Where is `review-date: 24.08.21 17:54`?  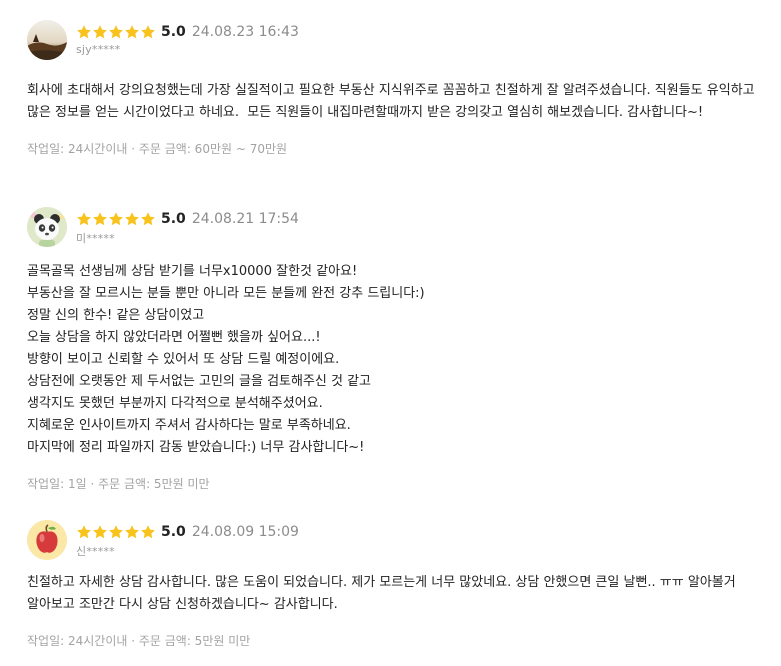 review-date: 24.08.21 17:54 is located at coordinates (245, 219).